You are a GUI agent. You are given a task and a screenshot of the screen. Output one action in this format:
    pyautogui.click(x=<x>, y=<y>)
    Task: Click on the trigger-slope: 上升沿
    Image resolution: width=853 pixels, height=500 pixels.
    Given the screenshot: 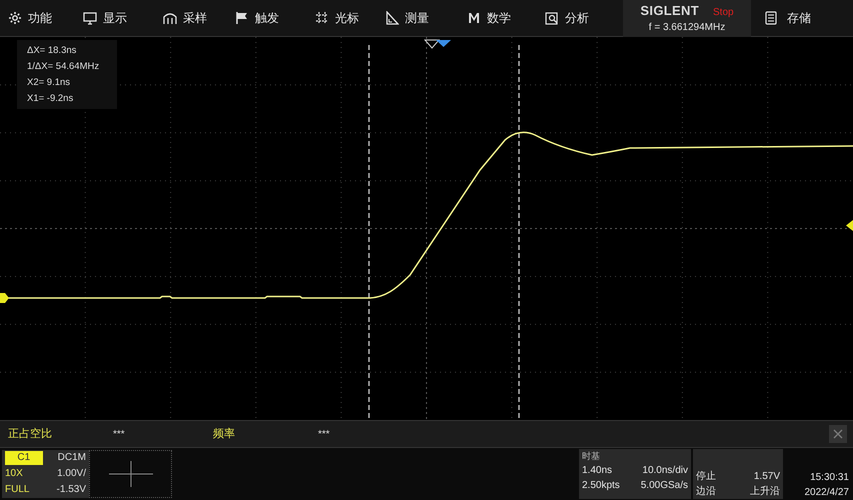 What is the action you would take?
    pyautogui.click(x=765, y=491)
    